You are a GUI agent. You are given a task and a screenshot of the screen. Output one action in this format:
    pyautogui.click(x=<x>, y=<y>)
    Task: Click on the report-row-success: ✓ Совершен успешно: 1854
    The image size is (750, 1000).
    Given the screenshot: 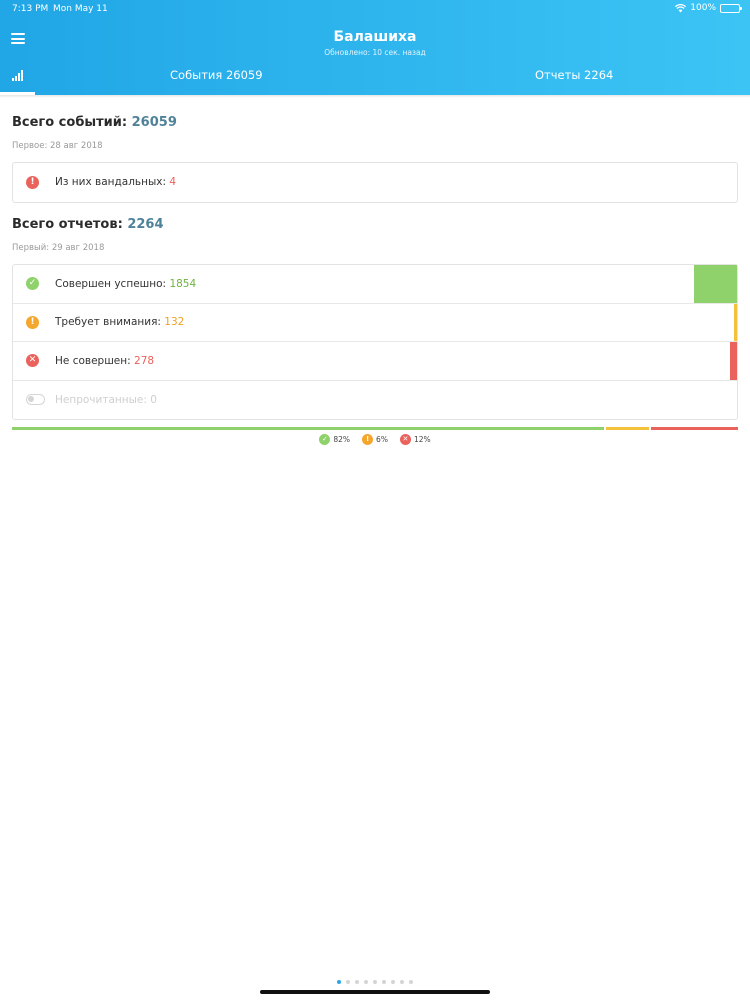 What is the action you would take?
    pyautogui.click(x=375, y=284)
    